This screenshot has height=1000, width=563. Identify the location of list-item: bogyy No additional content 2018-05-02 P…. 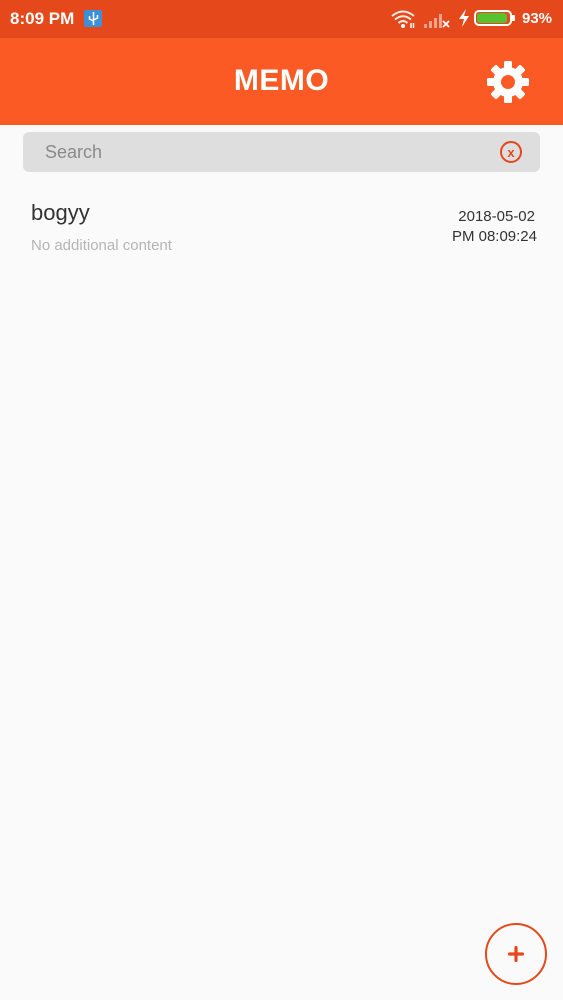
(281, 226).